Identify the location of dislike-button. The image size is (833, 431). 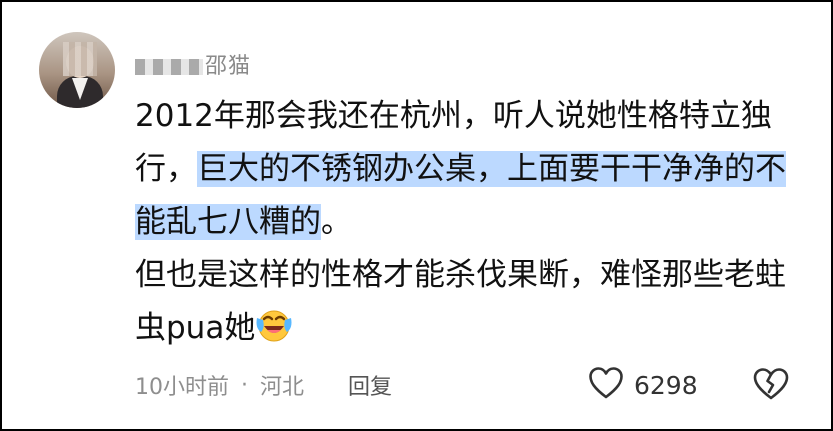
(771, 386).